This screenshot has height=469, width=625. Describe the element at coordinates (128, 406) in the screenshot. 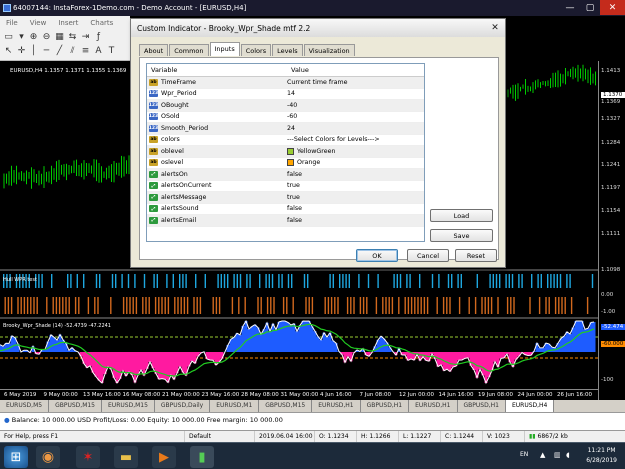

I see `chart-tab: EURUSD,M15` at that location.